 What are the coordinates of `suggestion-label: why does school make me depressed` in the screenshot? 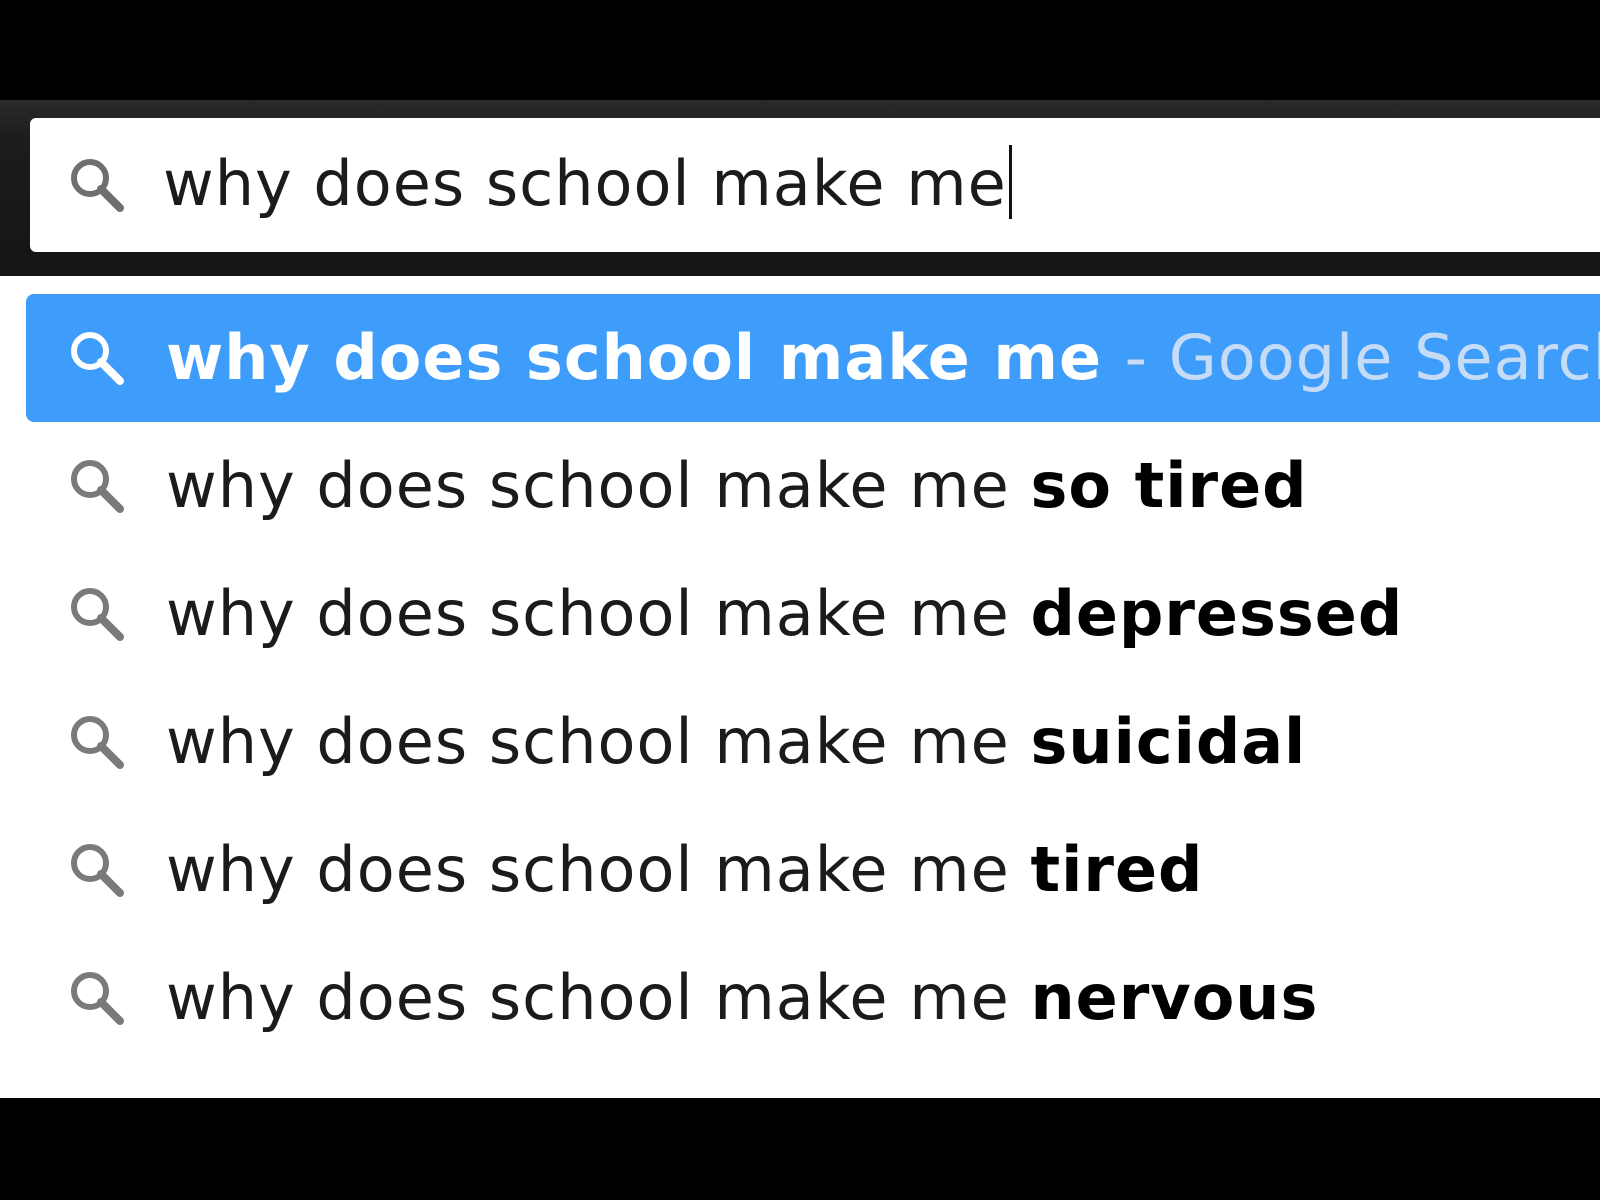 It's located at (784, 614).